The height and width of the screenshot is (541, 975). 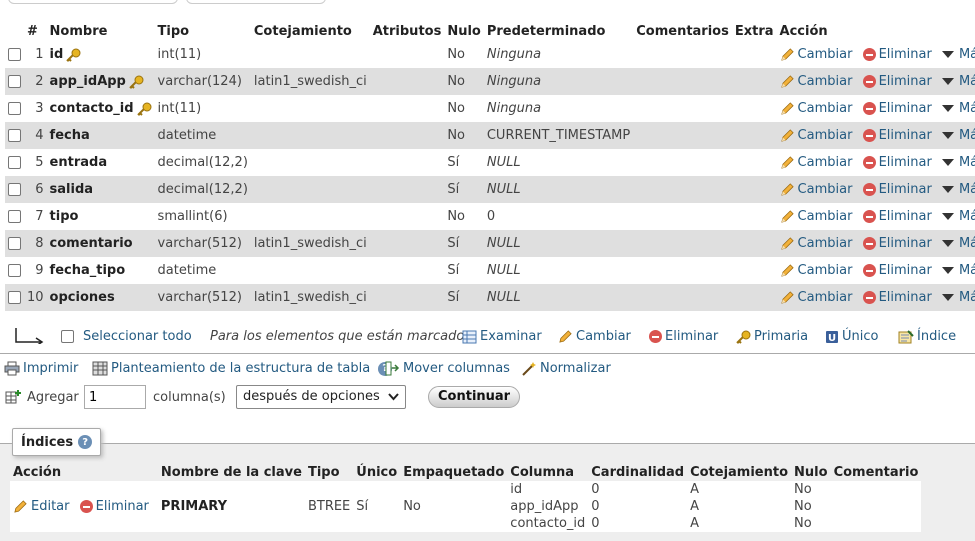 What do you see at coordinates (310, 135) in the screenshot?
I see `column-collation` at bounding box center [310, 135].